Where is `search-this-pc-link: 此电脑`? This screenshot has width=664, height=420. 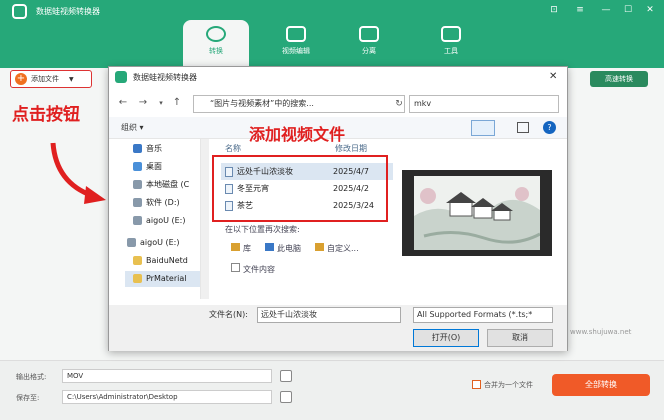 search-this-pc-link: 此电脑 is located at coordinates (283, 248).